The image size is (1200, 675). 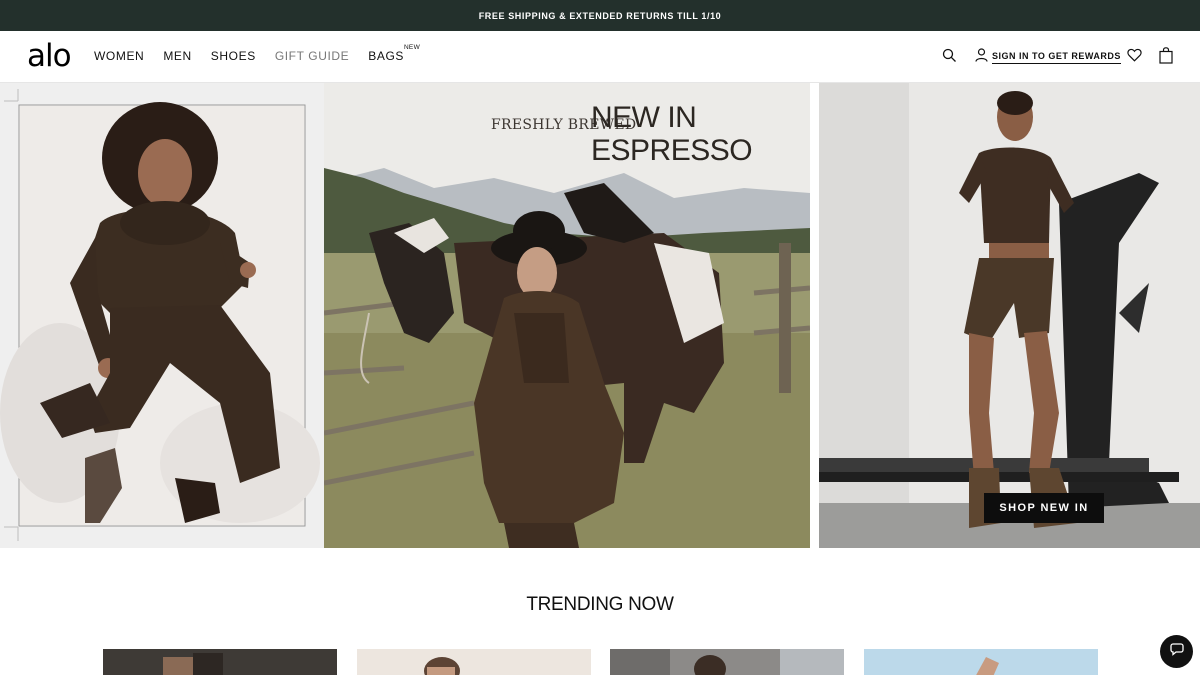 I want to click on hero-headline-line2: ESPRESSO, so click(x=672, y=150).